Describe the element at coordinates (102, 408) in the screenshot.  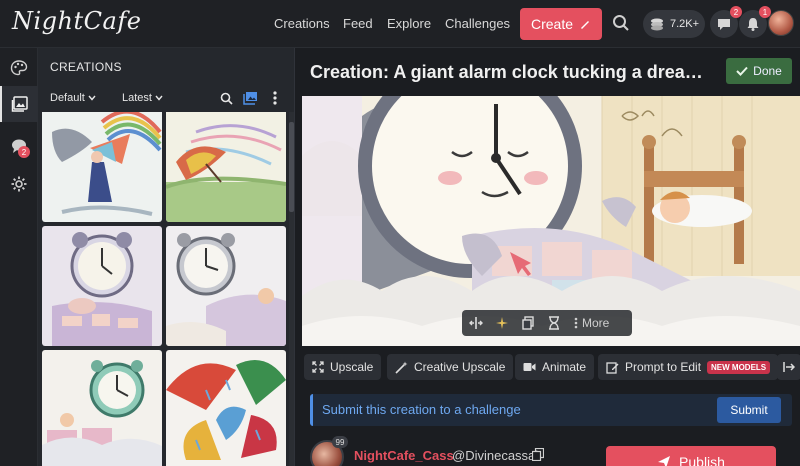
I see `thumbnail-teal-clock-in-clouds` at that location.